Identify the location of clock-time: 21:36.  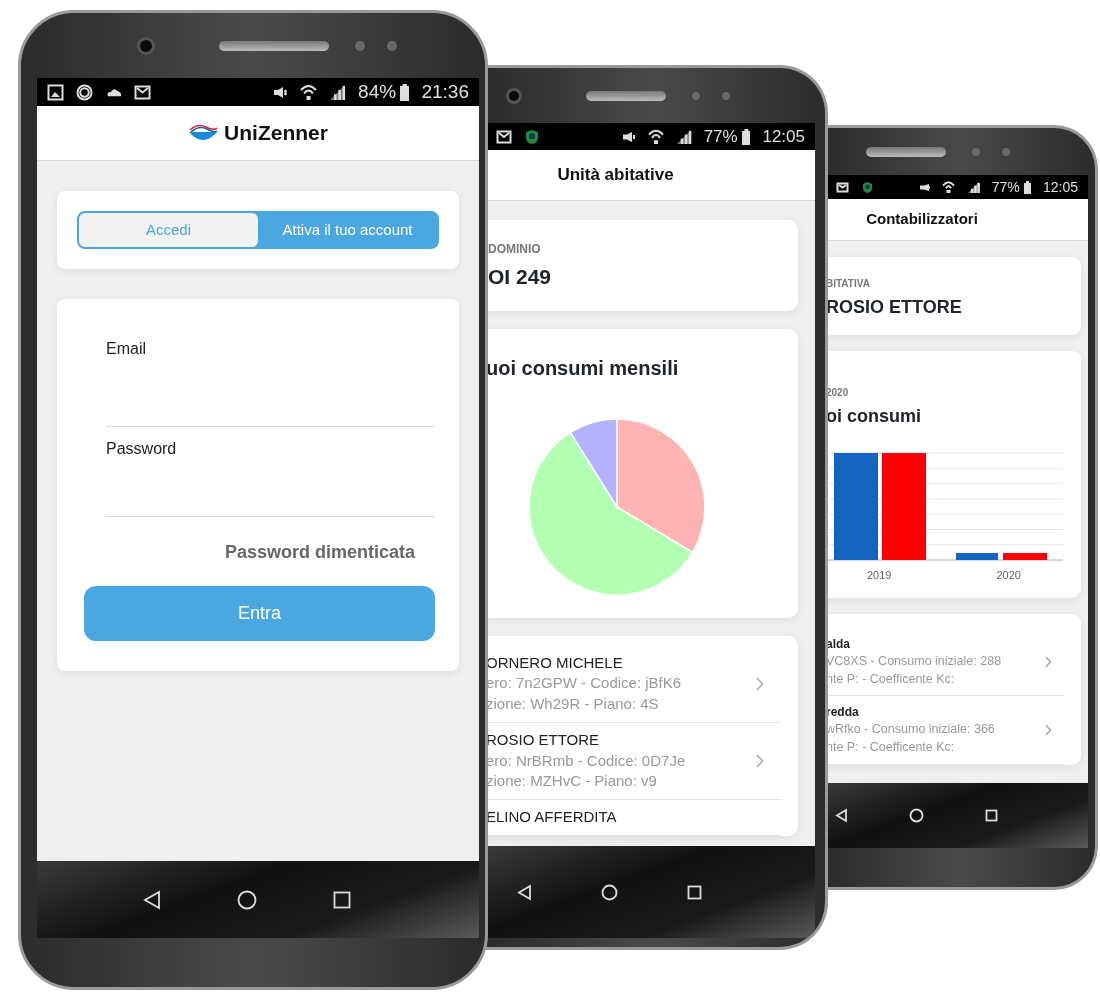
(445, 91).